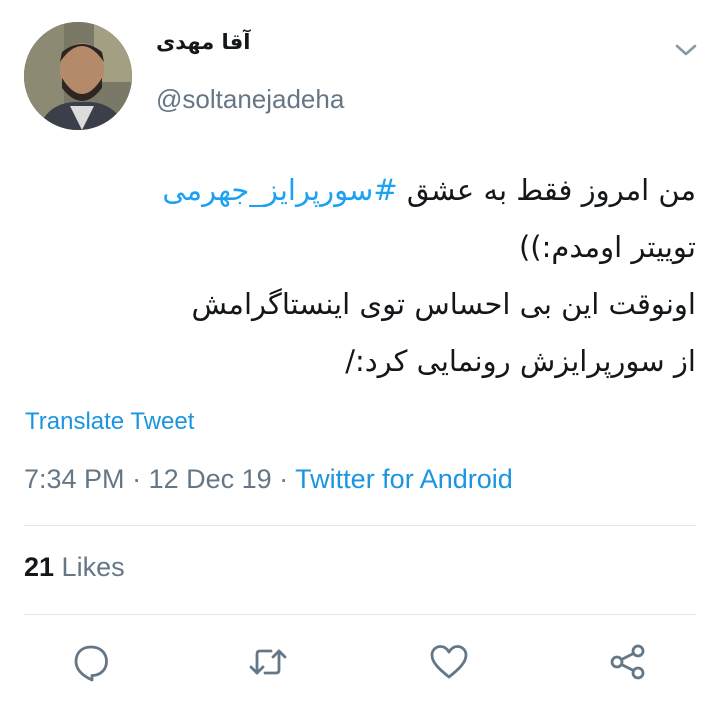 Image resolution: width=720 pixels, height=707 pixels. I want to click on likes-count: 21, so click(39, 567).